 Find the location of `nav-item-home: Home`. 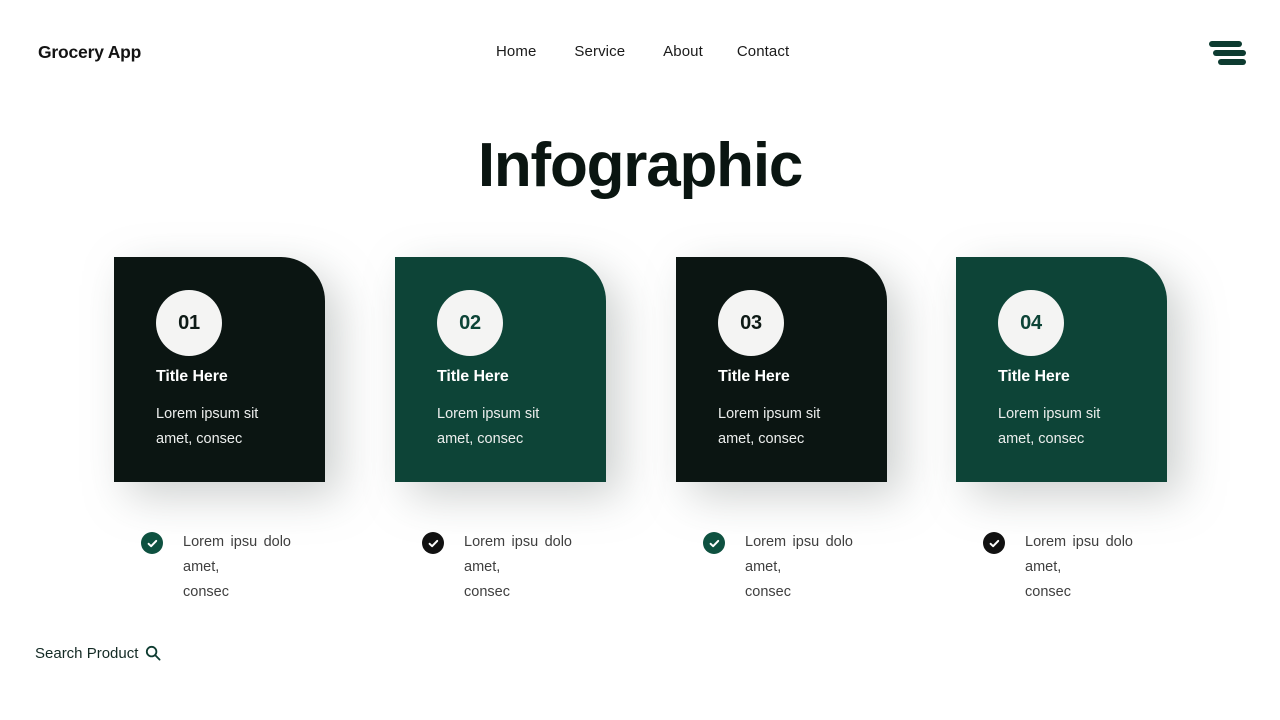

nav-item-home: Home is located at coordinates (516, 51).